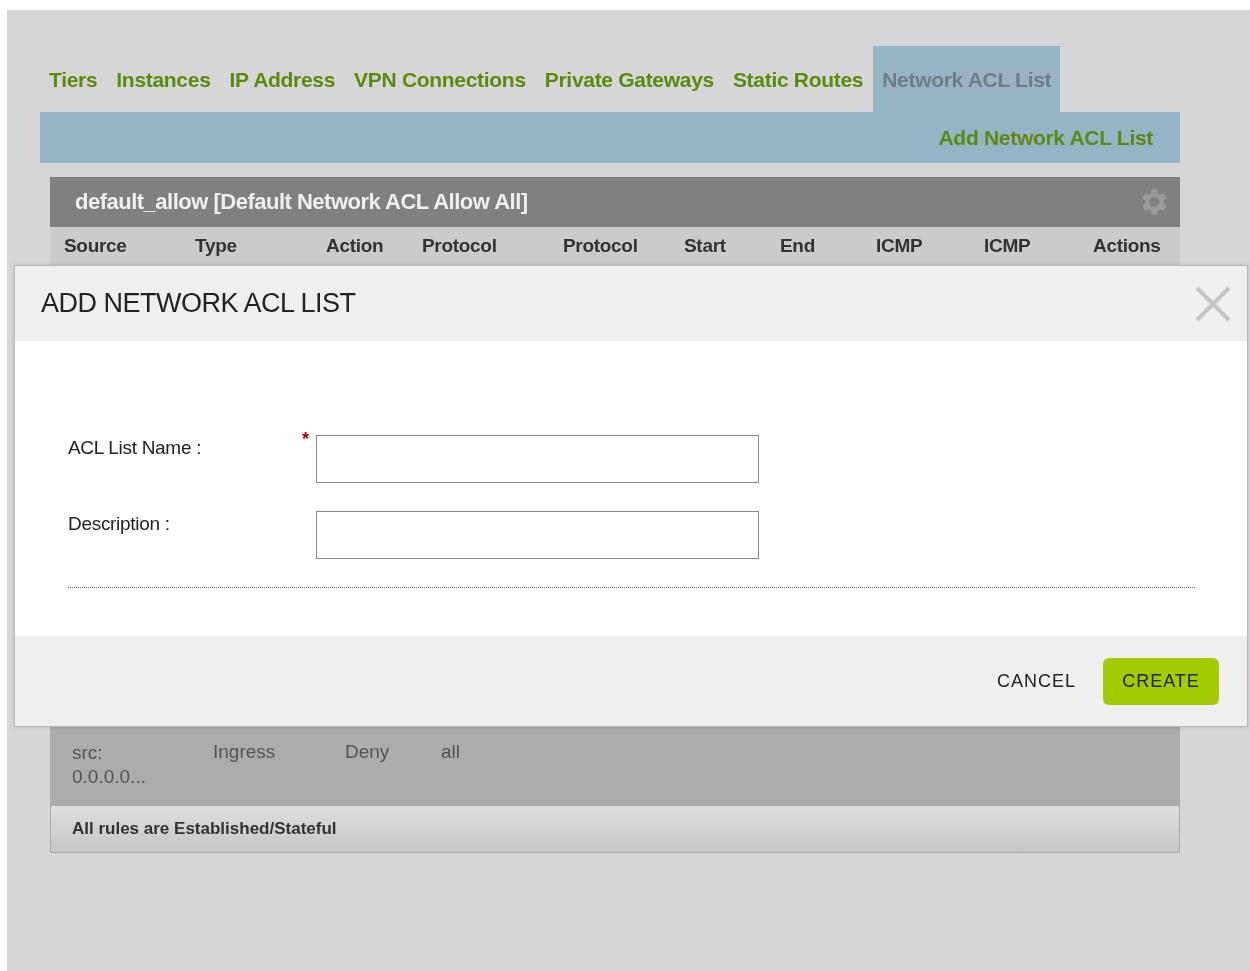 This screenshot has height=971, width=1250. Describe the element at coordinates (798, 79) in the screenshot. I see `tab: Static Routes` at that location.